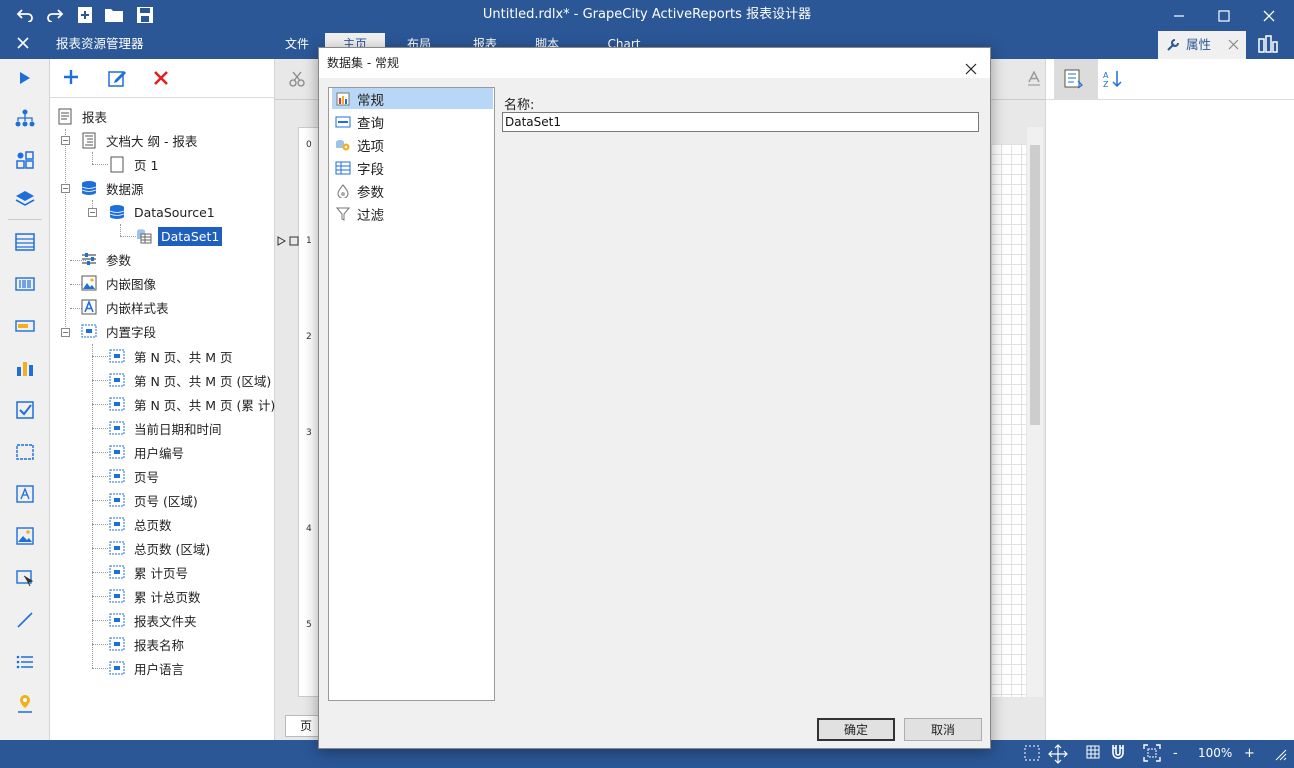 Image resolution: width=1294 pixels, height=768 pixels. What do you see at coordinates (309, 433) in the screenshot?
I see `ruler-mark: 3` at bounding box center [309, 433].